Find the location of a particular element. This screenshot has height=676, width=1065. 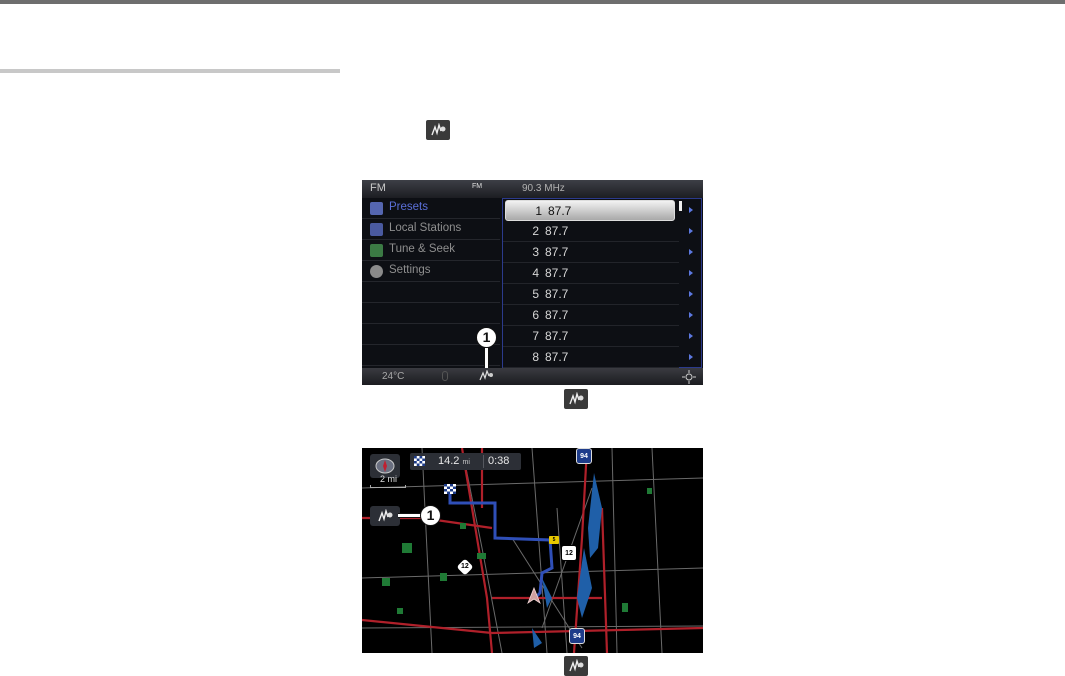

bluetooth-icon is located at coordinates (445, 376).